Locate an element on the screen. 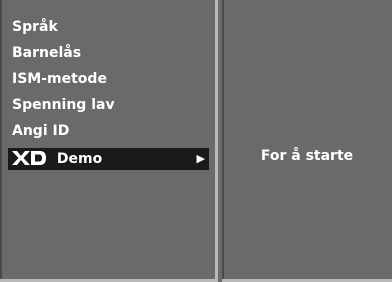 Image resolution: width=392 pixels, height=282 pixels. menu-item-label: Demo is located at coordinates (79, 159).